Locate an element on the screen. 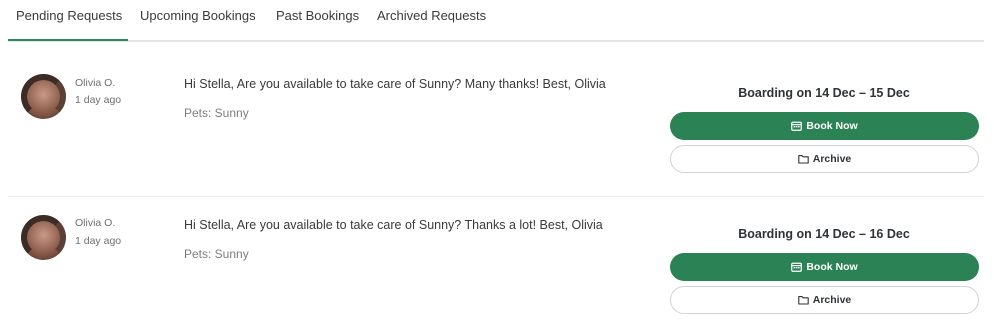 Image resolution: width=994 pixels, height=331 pixels. tab-pending-requests: Pending Requests is located at coordinates (69, 21).